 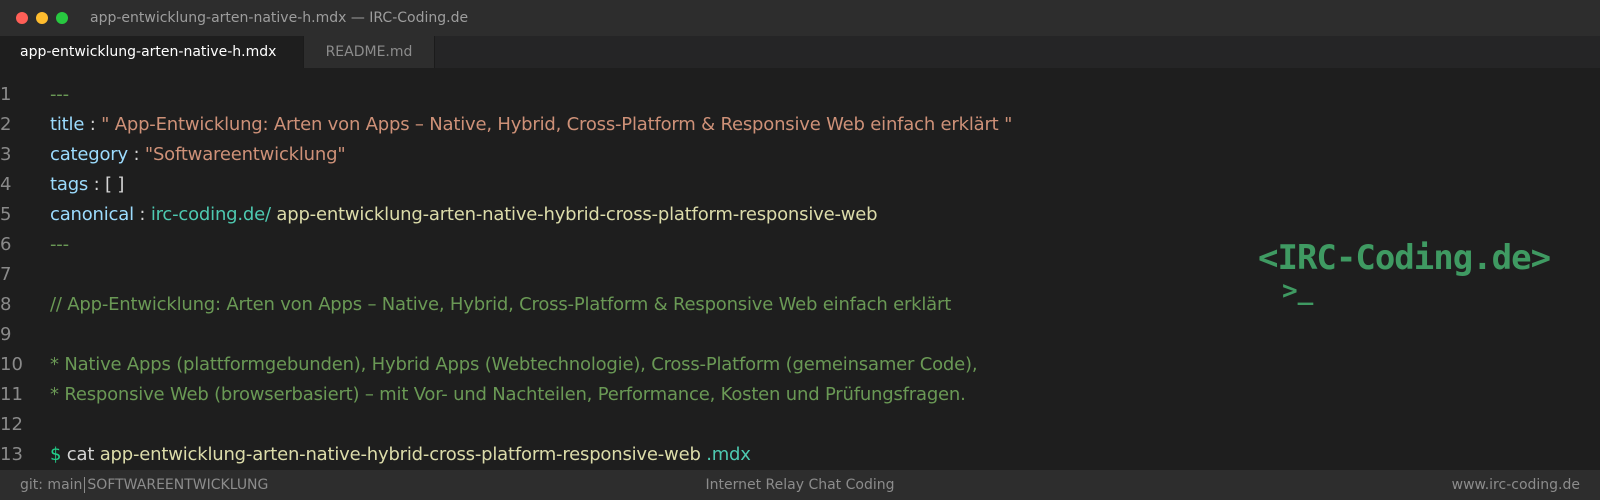 I want to click on terminal-prompt-icon: >_, so click(x=1298, y=291).